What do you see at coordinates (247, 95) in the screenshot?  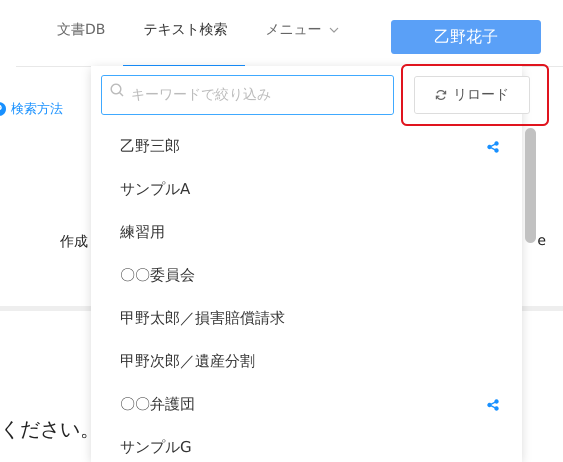 I see `search-field: キーワードで絞り込み` at bounding box center [247, 95].